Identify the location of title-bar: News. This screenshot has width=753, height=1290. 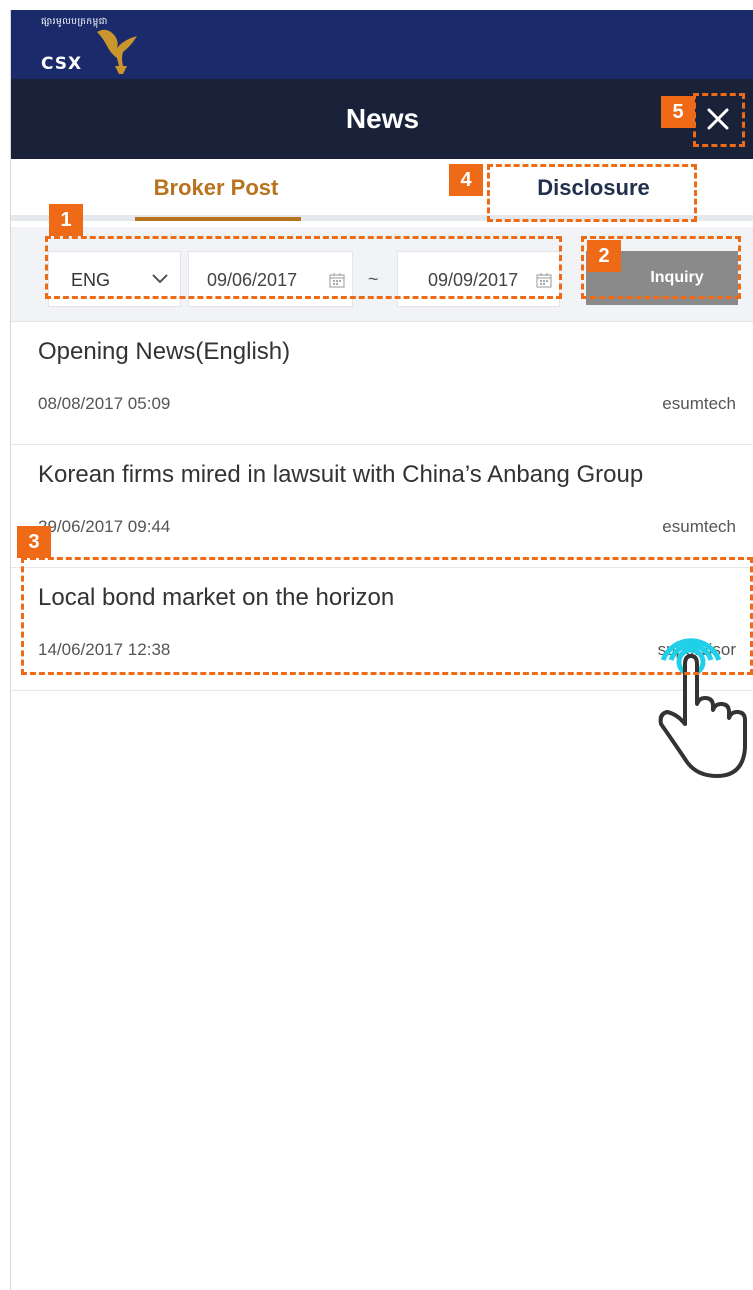
(382, 119).